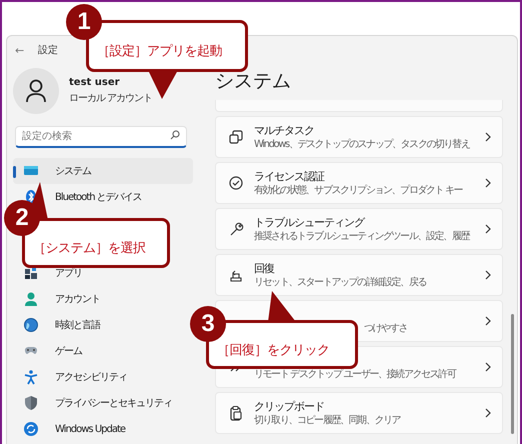 The height and width of the screenshot is (444, 522). I want to click on card-title: クリップボード, so click(289, 407).